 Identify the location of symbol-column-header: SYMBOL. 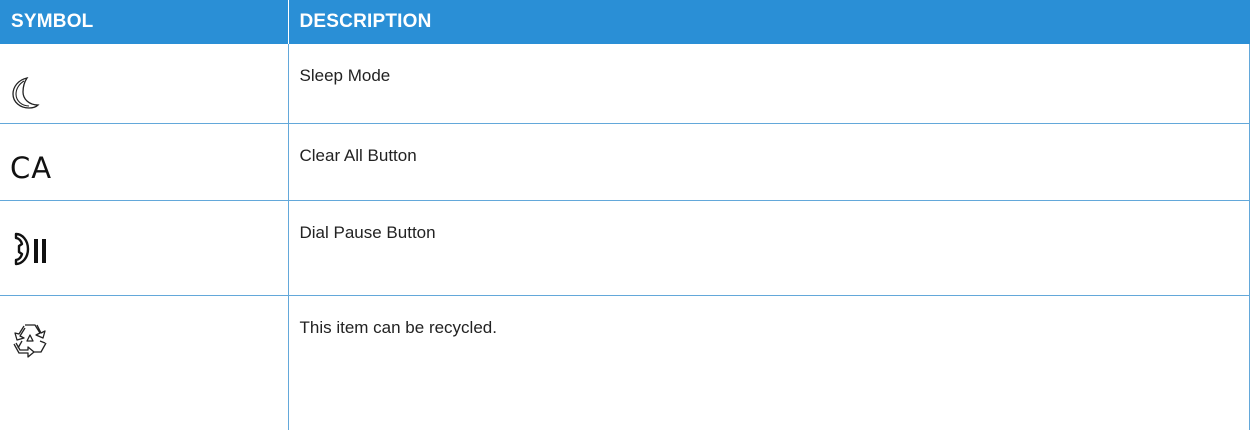
(144, 22).